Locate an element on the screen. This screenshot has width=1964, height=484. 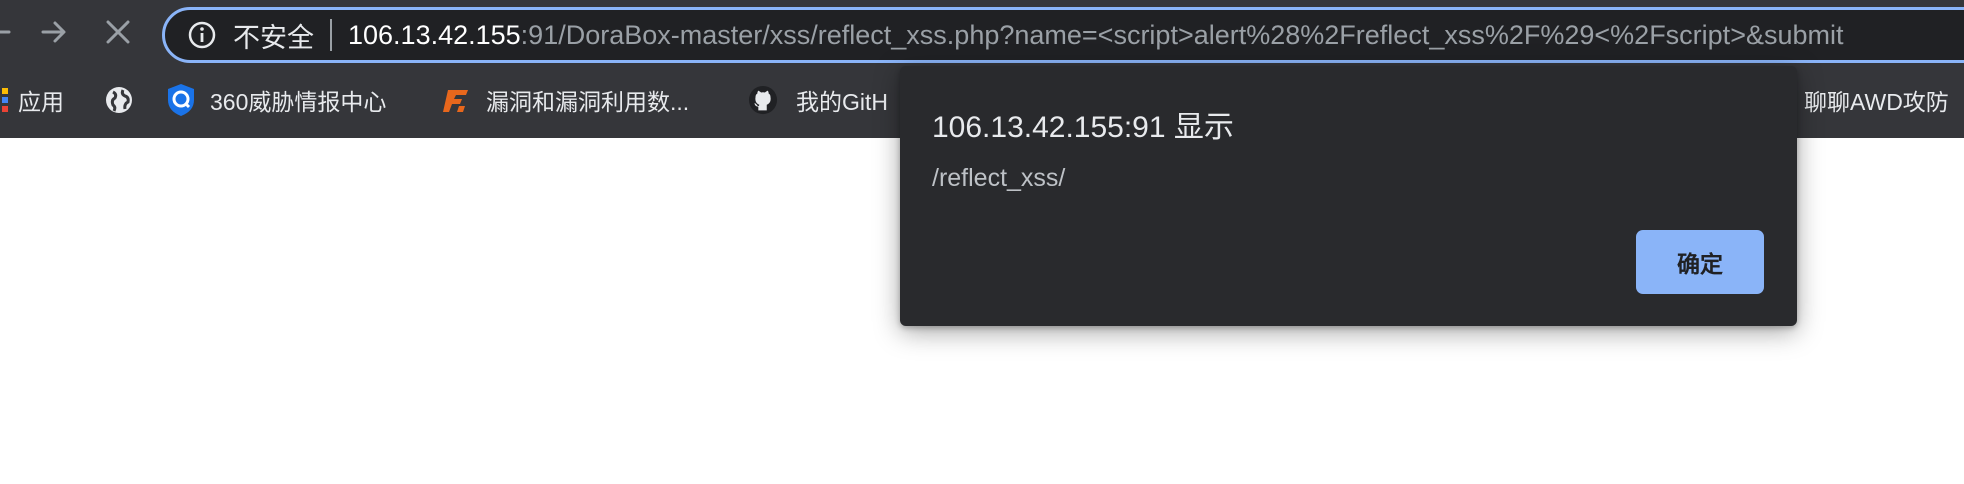
bookmark-label: 聊聊AWD攻防 is located at coordinates (1876, 102).